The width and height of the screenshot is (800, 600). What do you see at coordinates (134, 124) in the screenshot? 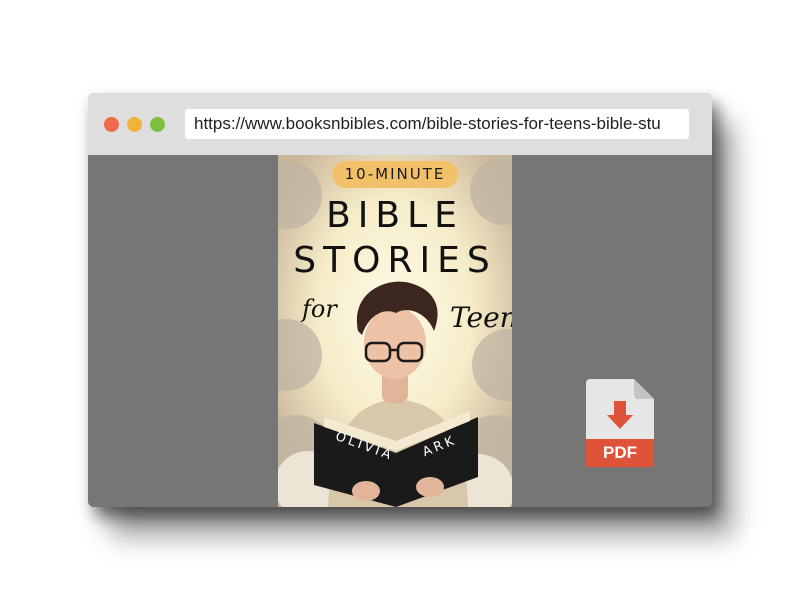
I see `minimize-window-button` at bounding box center [134, 124].